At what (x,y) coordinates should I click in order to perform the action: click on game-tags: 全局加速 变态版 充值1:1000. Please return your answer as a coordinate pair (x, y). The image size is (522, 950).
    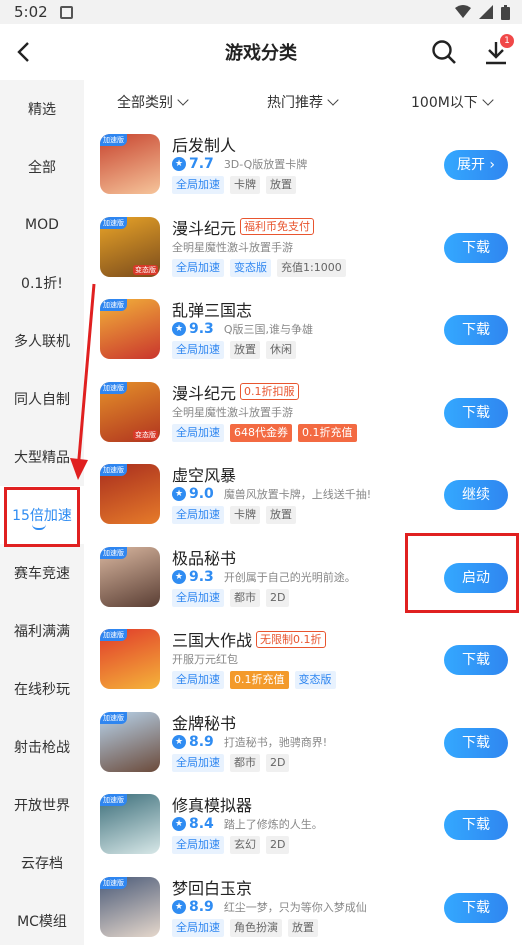
    Looking at the image, I should click on (259, 267).